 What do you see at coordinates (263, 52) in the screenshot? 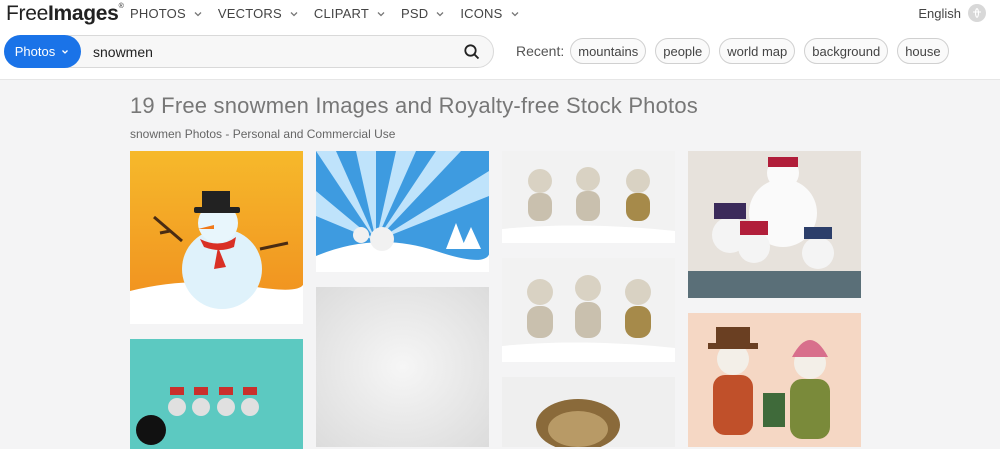
I see `search-input` at bounding box center [263, 52].